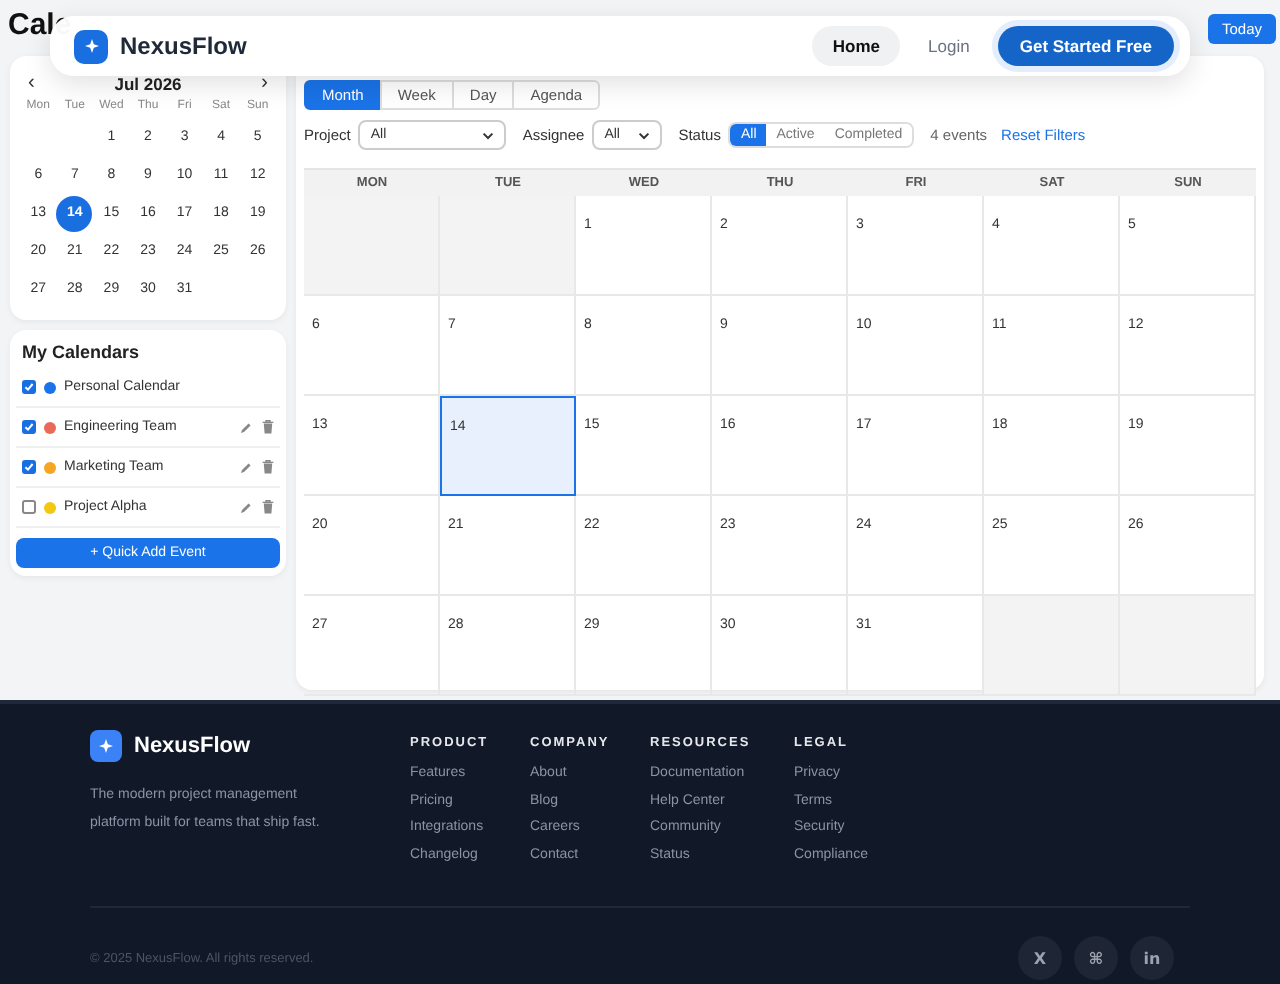  What do you see at coordinates (949, 46) in the screenshot?
I see `nav-link: Login` at bounding box center [949, 46].